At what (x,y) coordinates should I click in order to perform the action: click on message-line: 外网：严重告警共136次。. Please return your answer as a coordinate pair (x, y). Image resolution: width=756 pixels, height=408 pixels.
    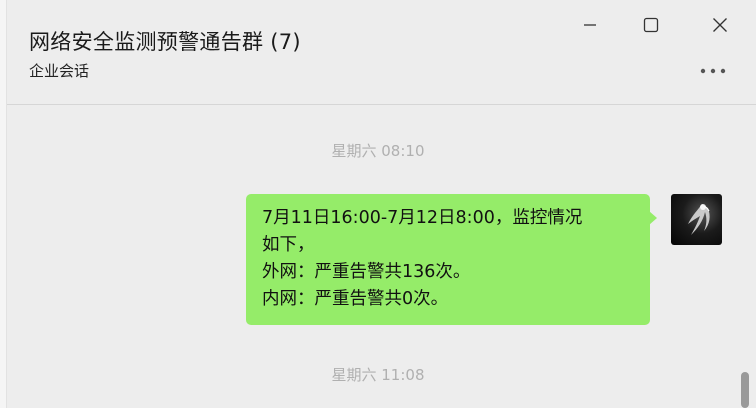
    Looking at the image, I should click on (366, 272).